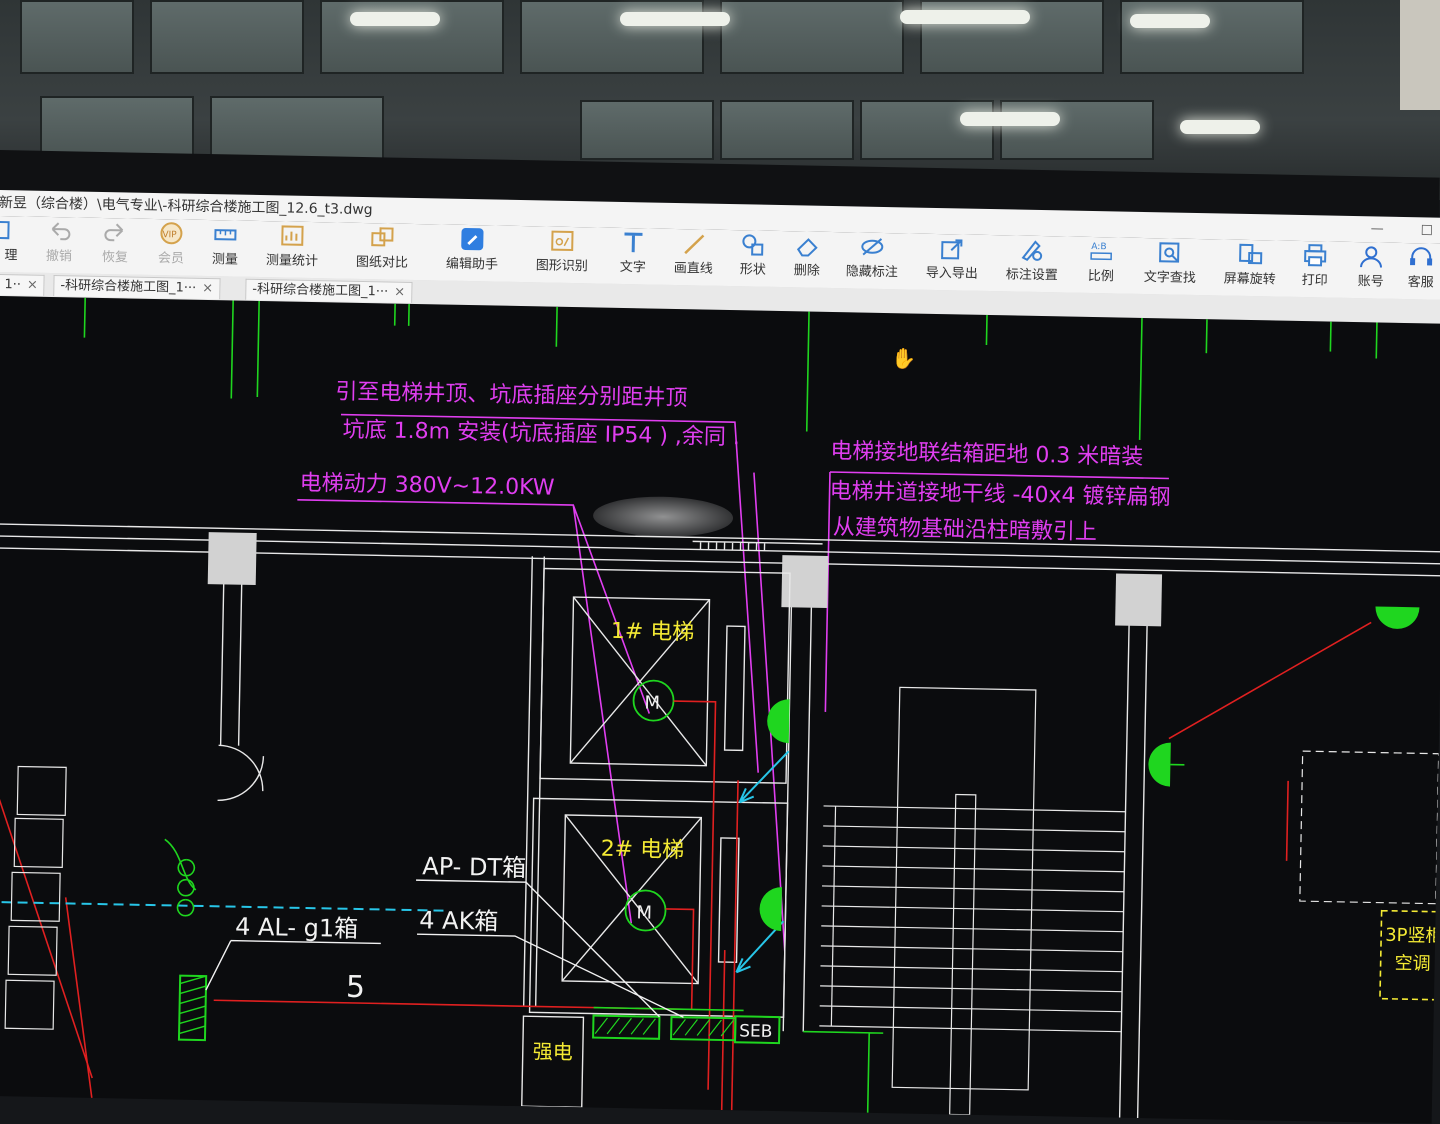  What do you see at coordinates (1315, 255) in the screenshot?
I see `print-icon` at bounding box center [1315, 255].